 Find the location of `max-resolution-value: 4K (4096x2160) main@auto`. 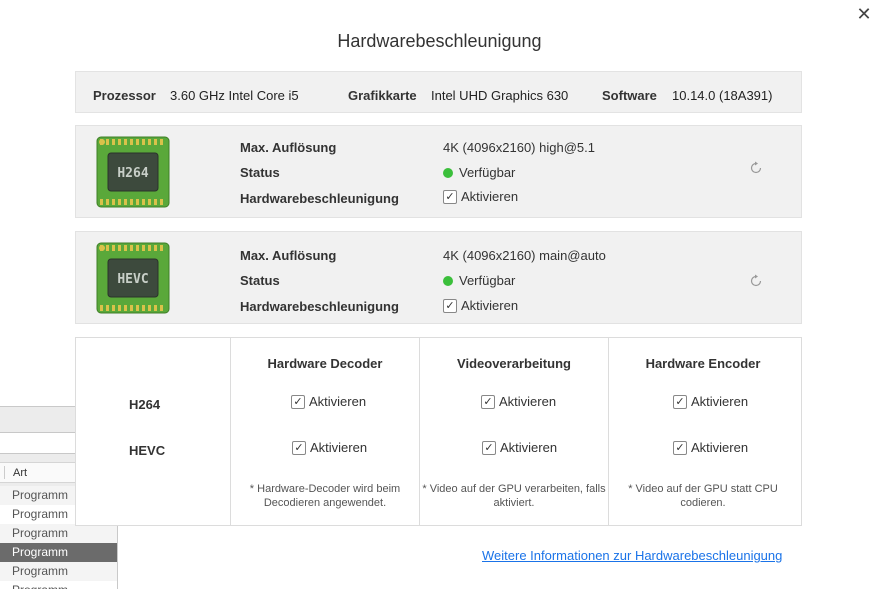

max-resolution-value: 4K (4096x2160) main@auto is located at coordinates (524, 255).